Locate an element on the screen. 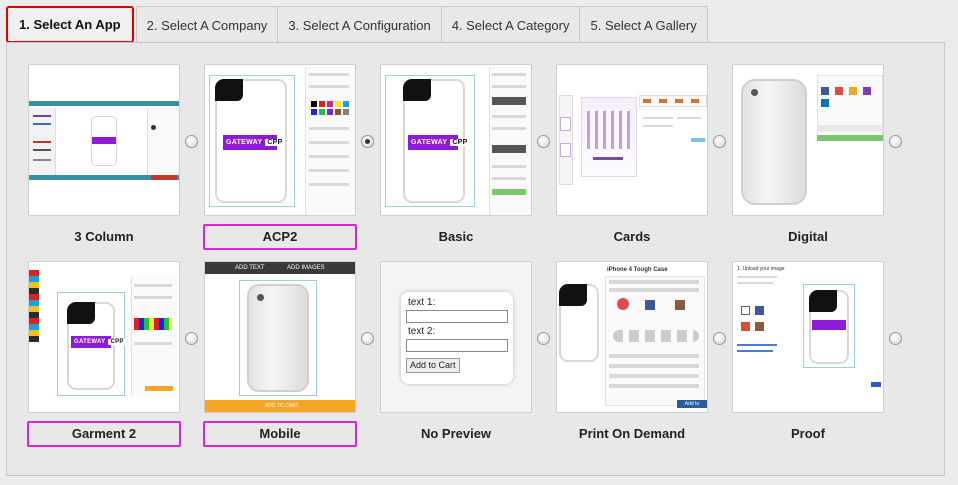  mobile-add-text: ADD TEXT is located at coordinates (250, 268).